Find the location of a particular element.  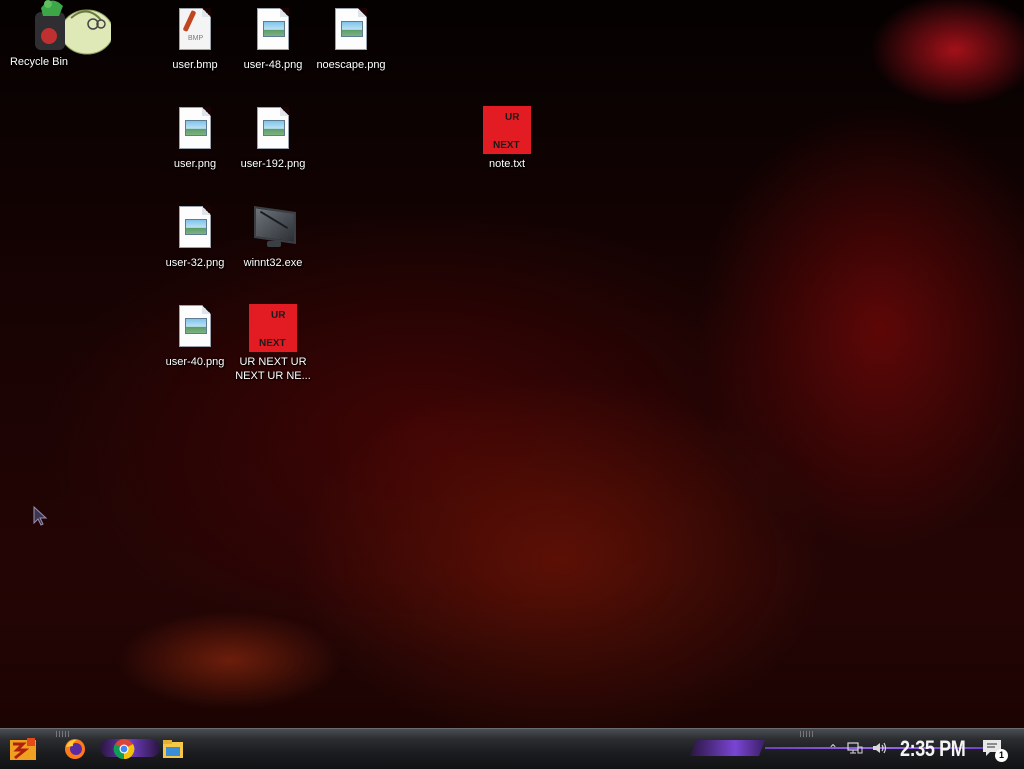

taskbar-file-explorer is located at coordinates (173, 749).